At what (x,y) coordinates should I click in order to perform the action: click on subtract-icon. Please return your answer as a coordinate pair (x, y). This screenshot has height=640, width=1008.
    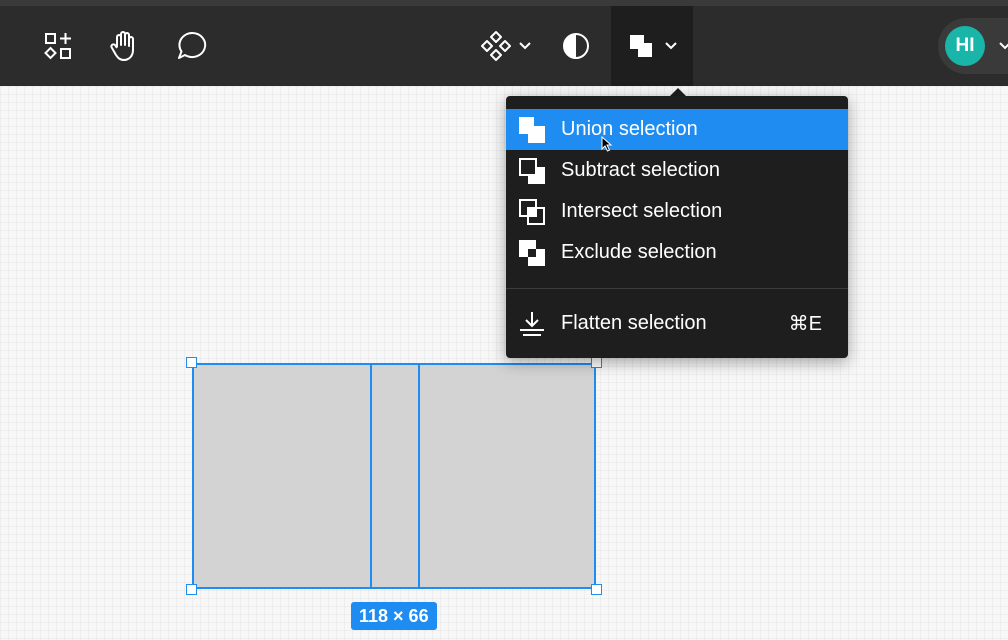
    Looking at the image, I should click on (532, 171).